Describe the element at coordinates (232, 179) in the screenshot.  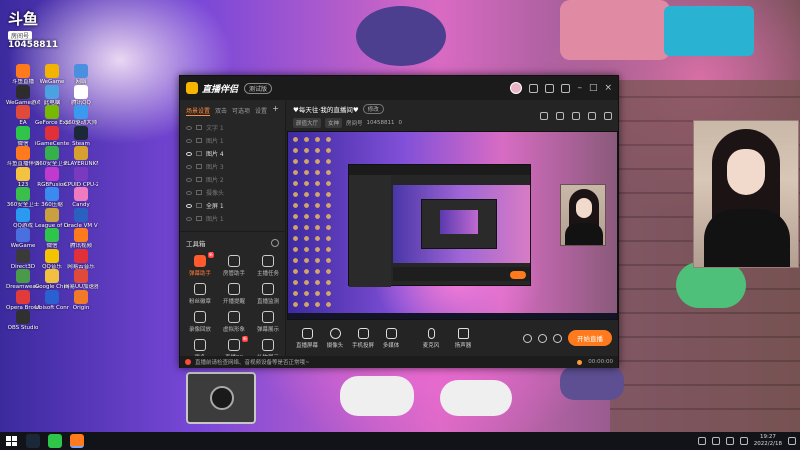
I see `scene-source-row: 图片 2` at that location.